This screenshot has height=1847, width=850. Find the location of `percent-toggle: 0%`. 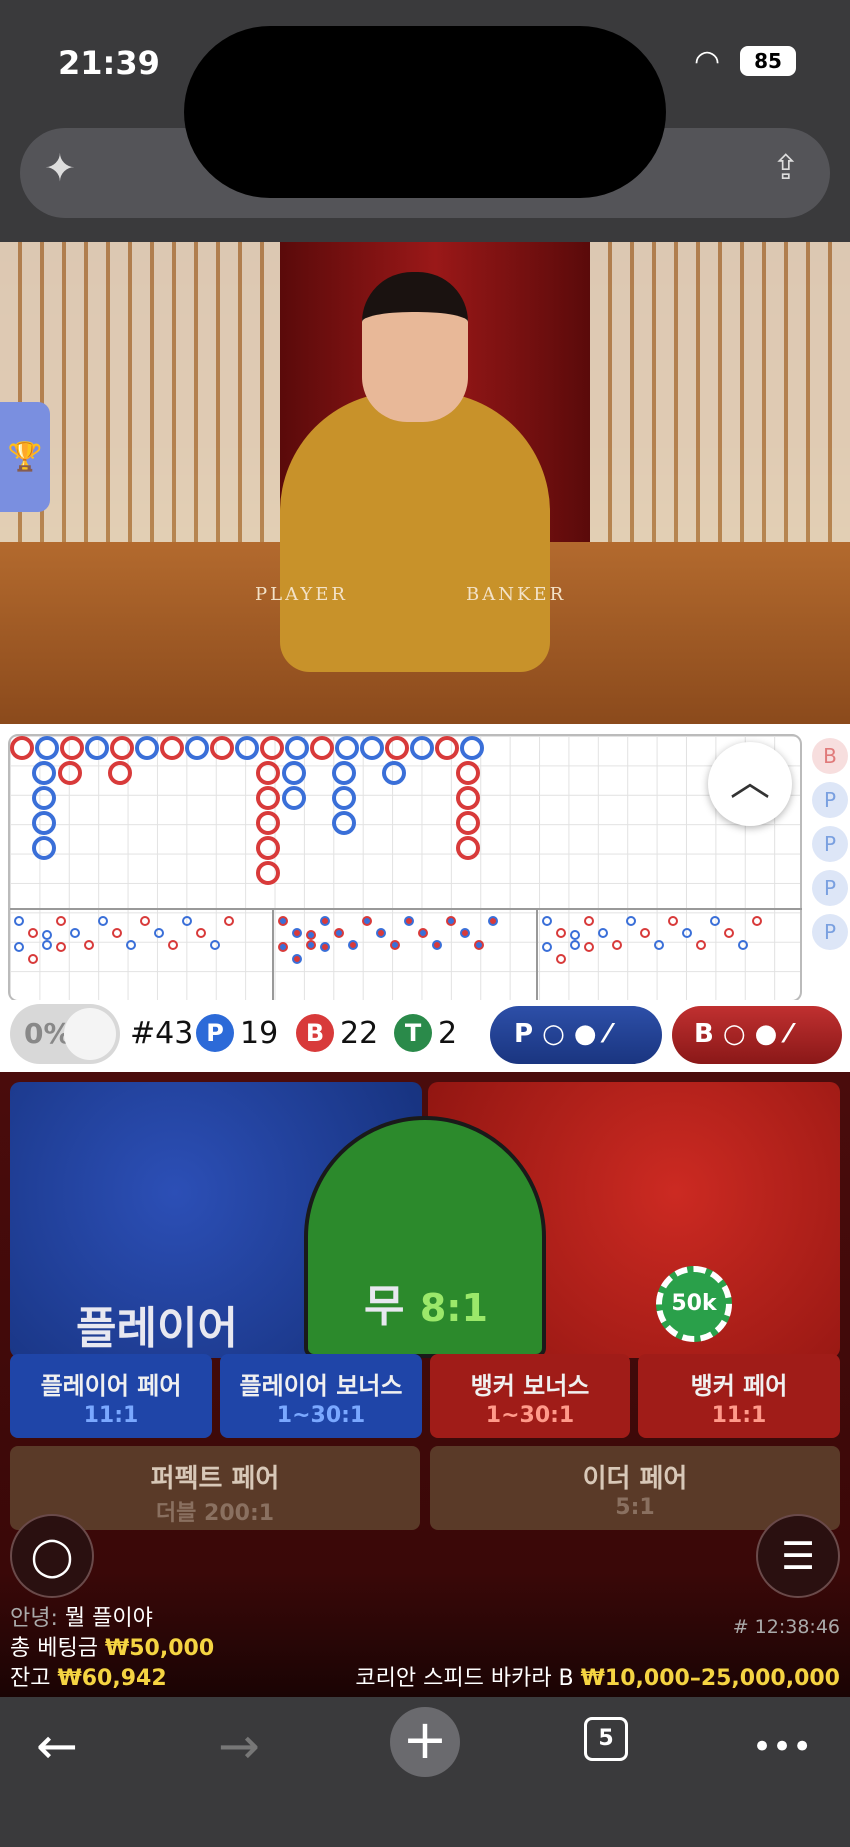

percent-toggle: 0% is located at coordinates (65, 1034).